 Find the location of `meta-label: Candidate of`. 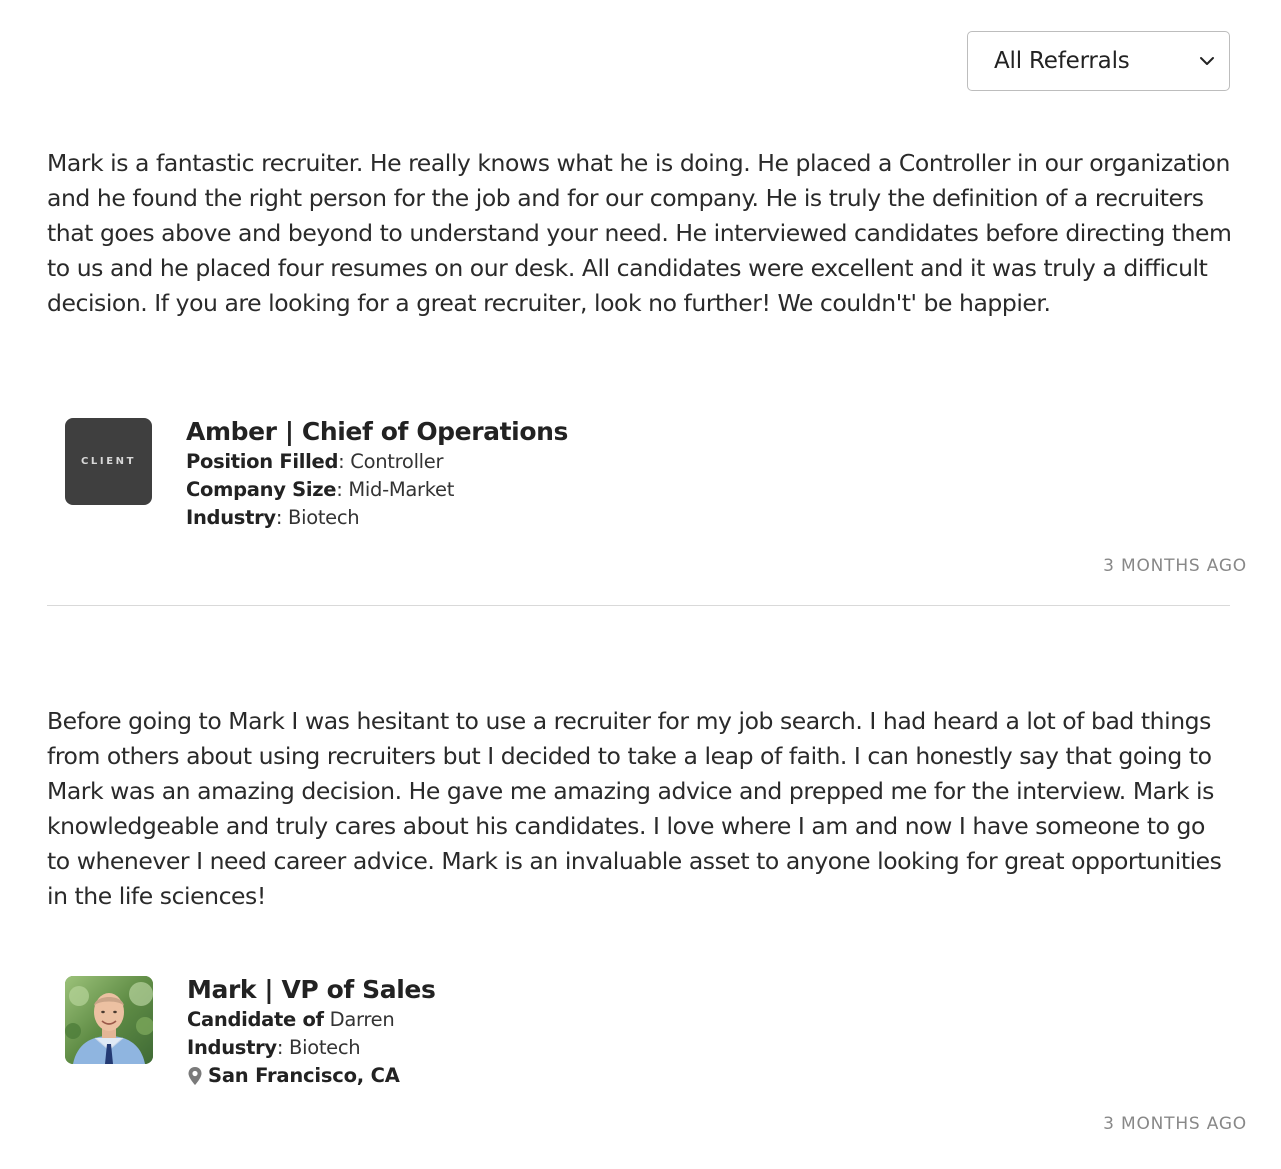

meta-label: Candidate of is located at coordinates (255, 1019).